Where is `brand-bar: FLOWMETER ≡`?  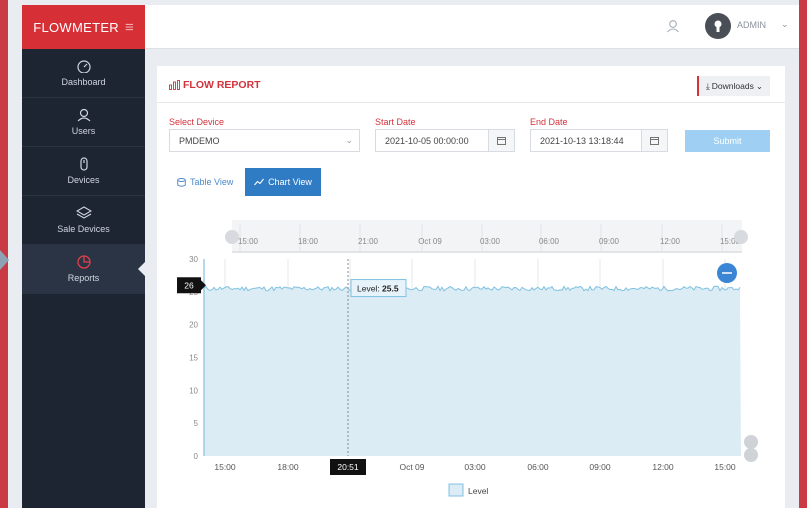
brand-bar: FLOWMETER ≡ is located at coordinates (83, 27).